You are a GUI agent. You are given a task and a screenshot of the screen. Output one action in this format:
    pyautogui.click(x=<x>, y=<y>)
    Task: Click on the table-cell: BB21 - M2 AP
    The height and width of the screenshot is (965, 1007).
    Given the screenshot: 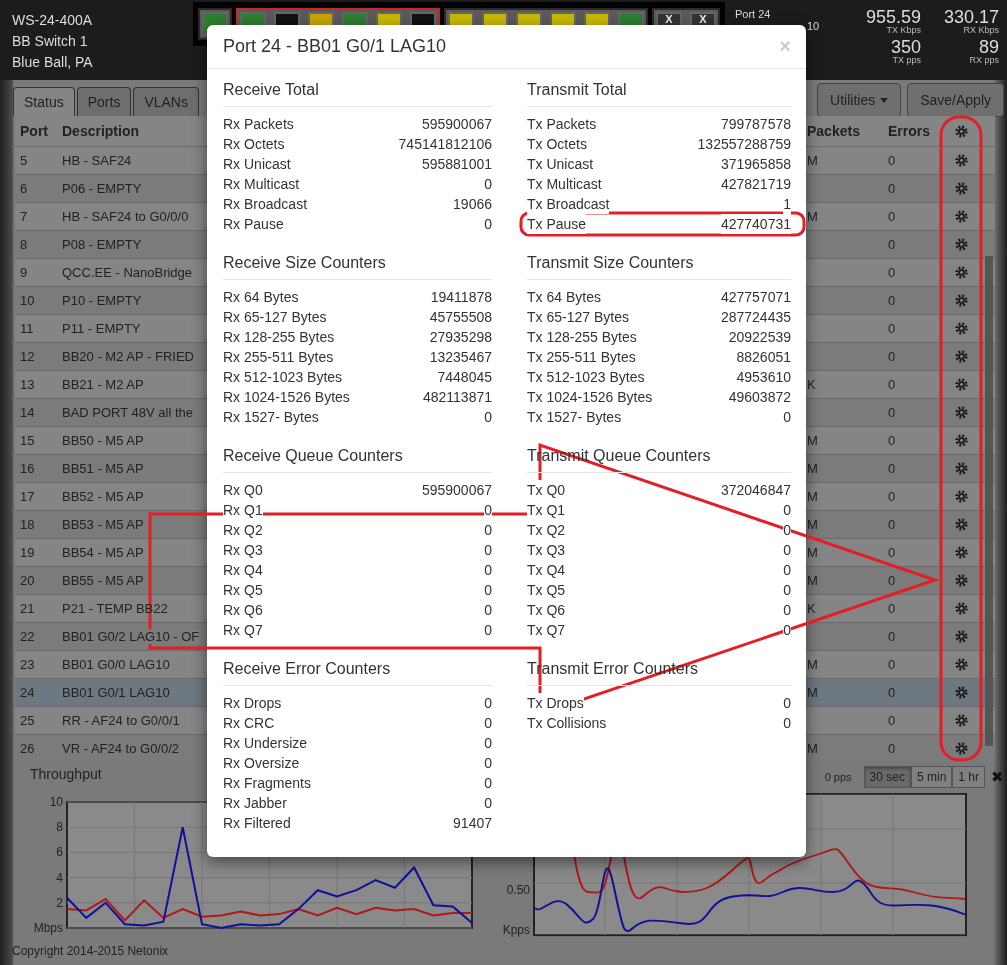 What is the action you would take?
    pyautogui.click(x=103, y=384)
    